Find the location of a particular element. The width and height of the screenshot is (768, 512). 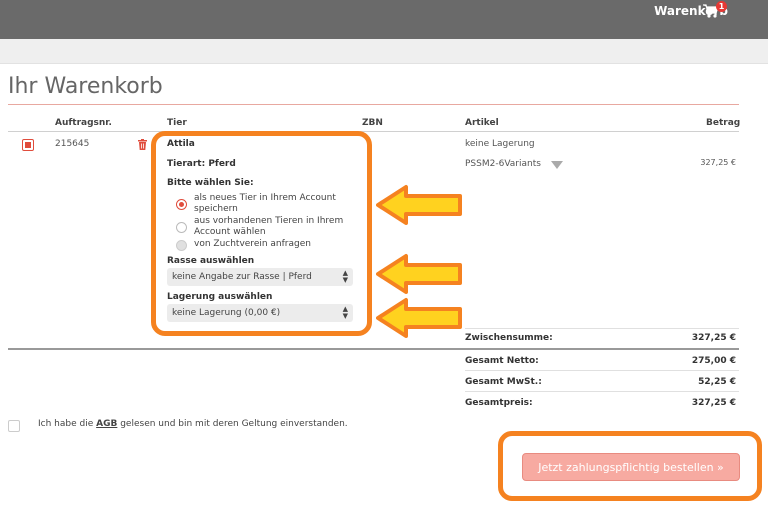

order-number: 215645 is located at coordinates (72, 144).